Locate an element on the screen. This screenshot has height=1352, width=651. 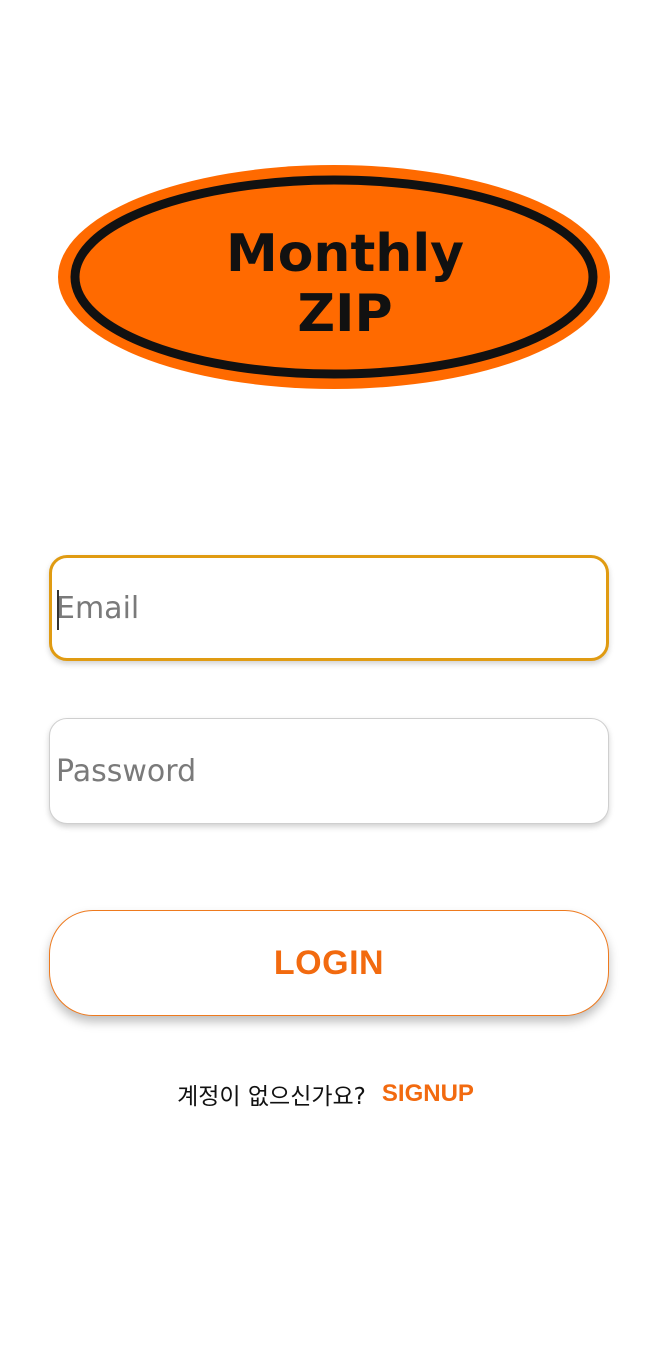
email-field is located at coordinates (329, 608).